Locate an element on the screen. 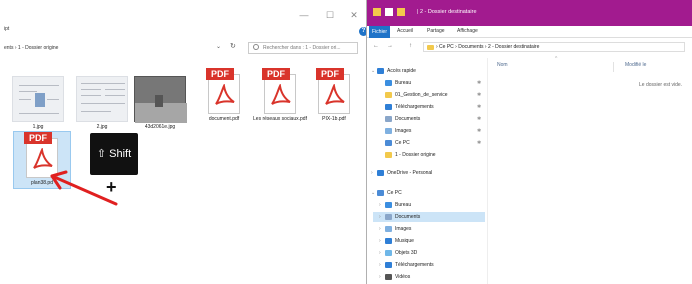  properties-icon is located at coordinates (389, 12).